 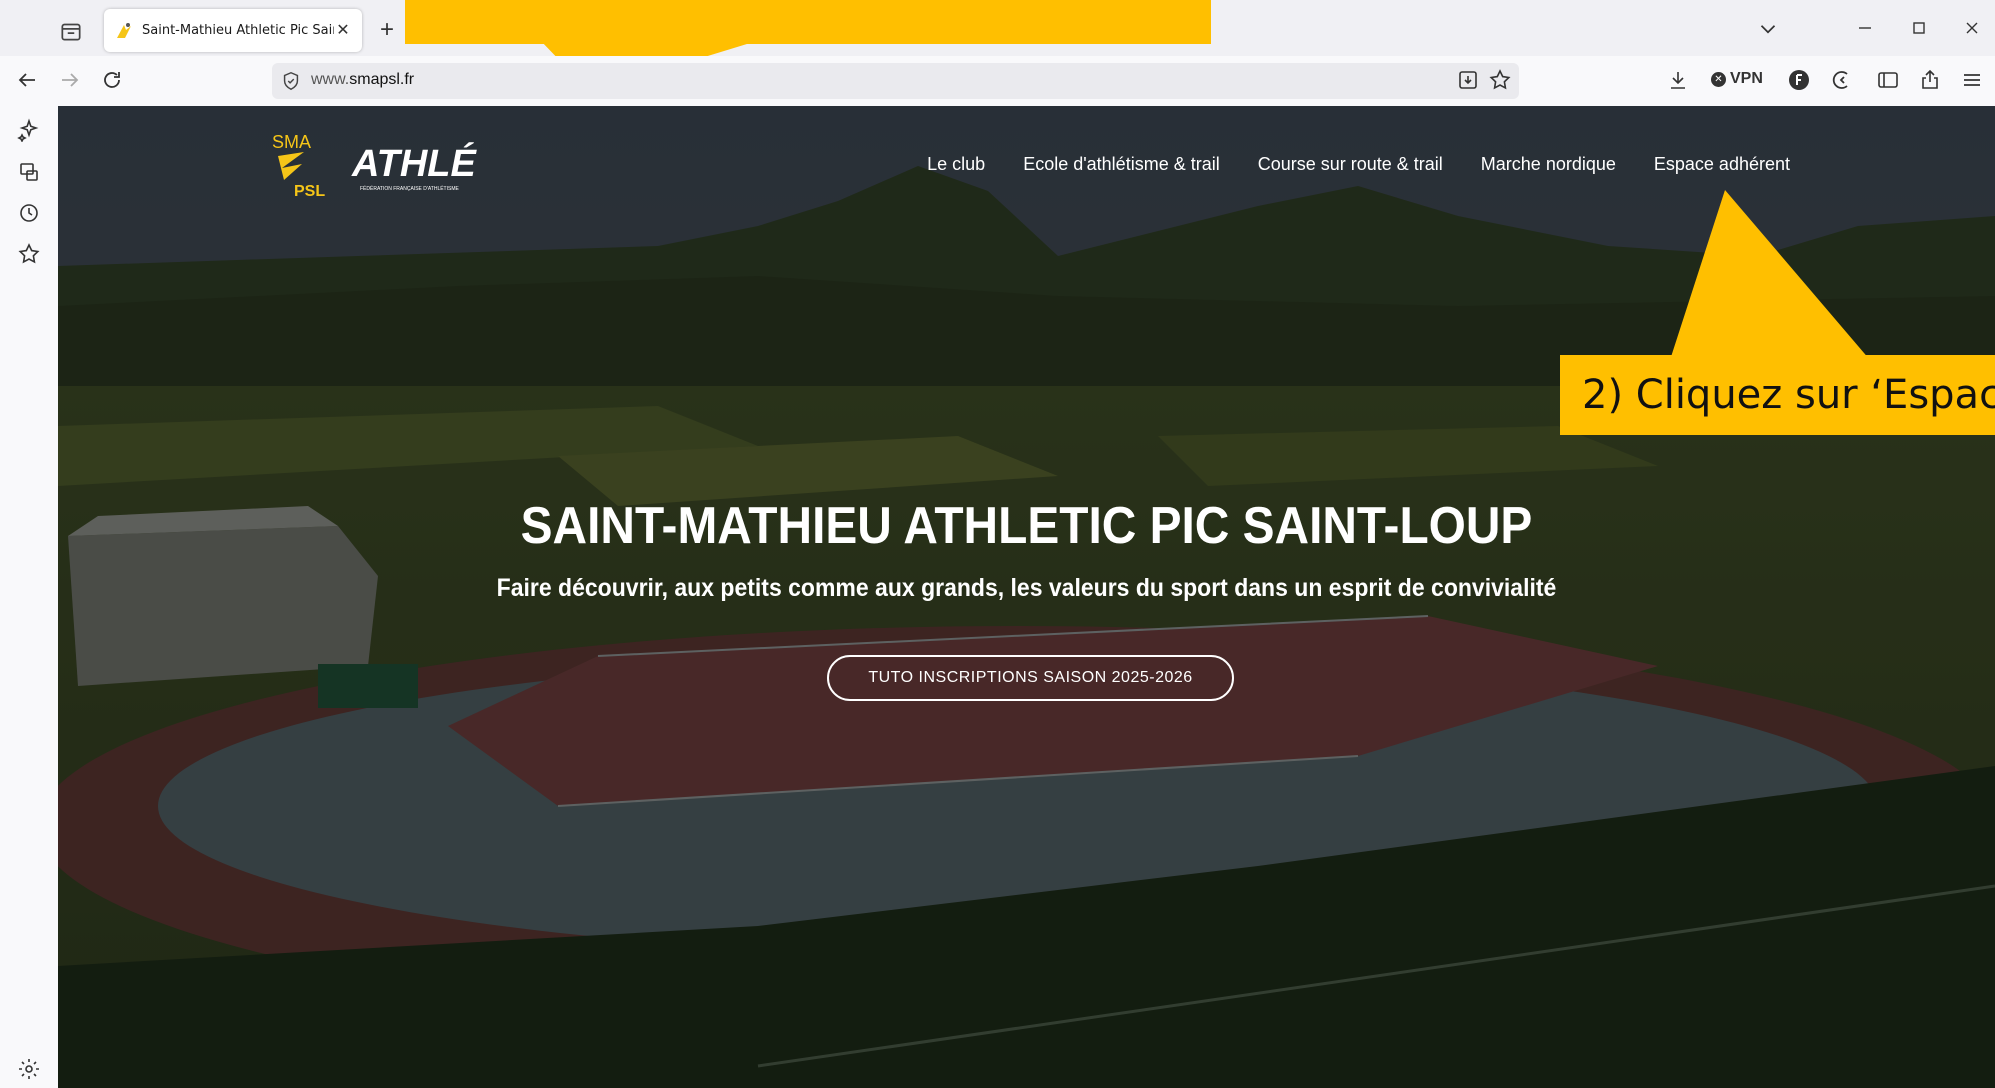 What do you see at coordinates (1799, 80) in the screenshot?
I see `extension-f-icon` at bounding box center [1799, 80].